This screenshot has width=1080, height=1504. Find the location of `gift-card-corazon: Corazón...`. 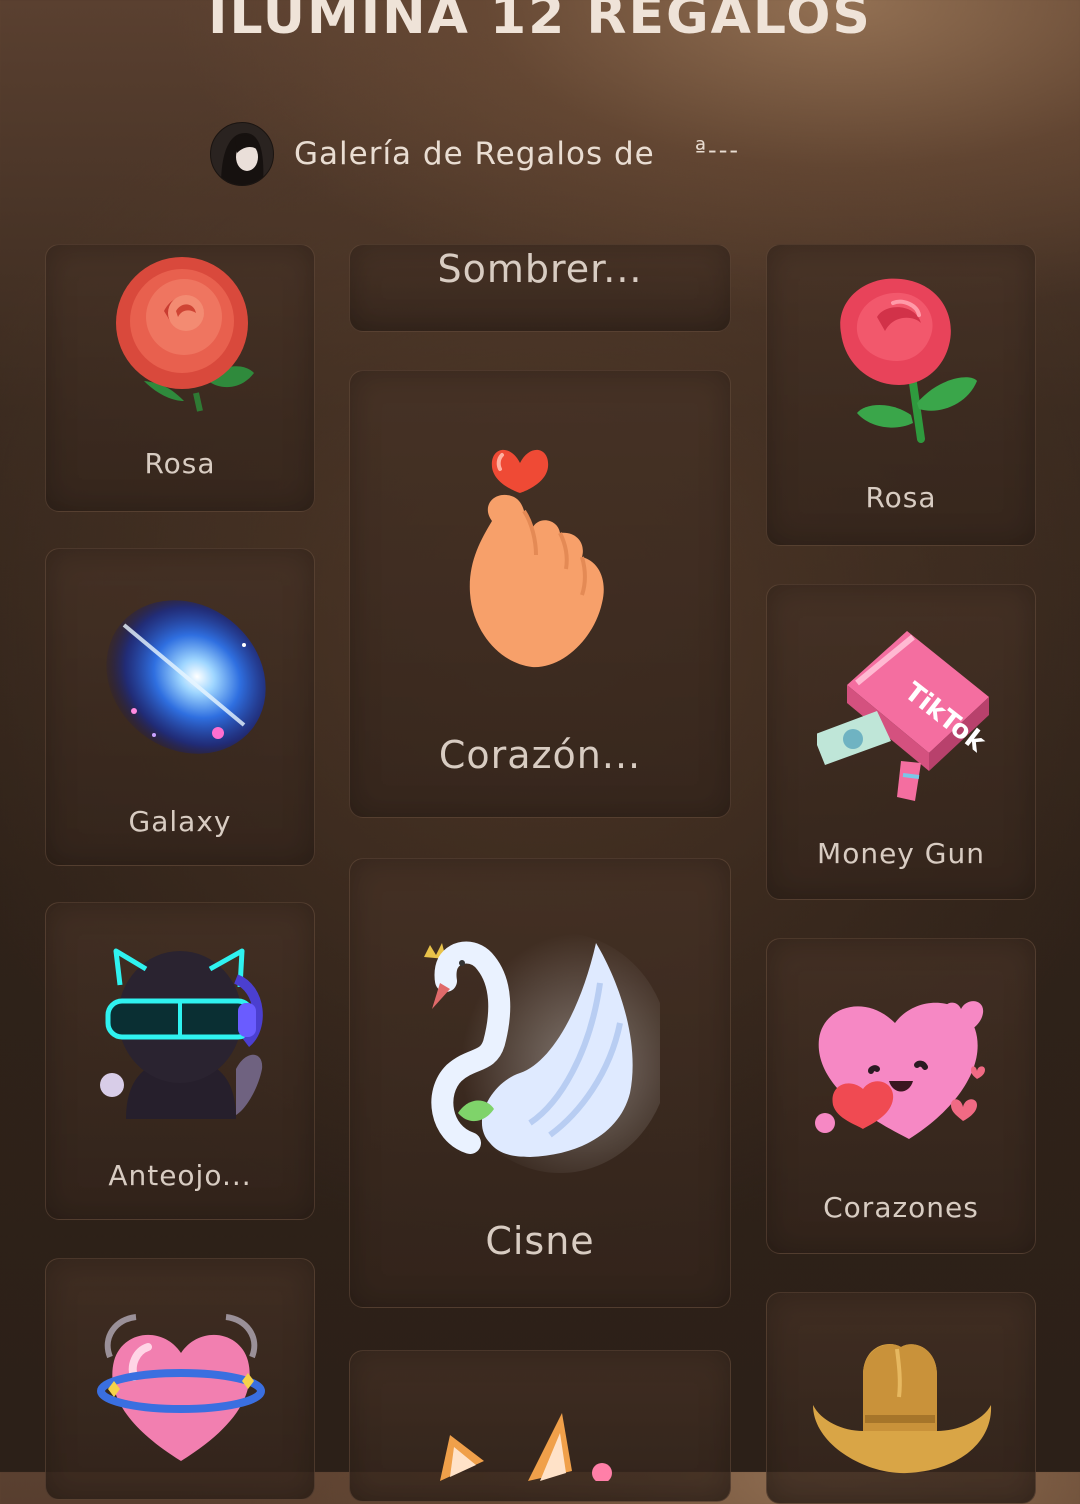

gift-card-corazon: Corazón... is located at coordinates (540, 594).